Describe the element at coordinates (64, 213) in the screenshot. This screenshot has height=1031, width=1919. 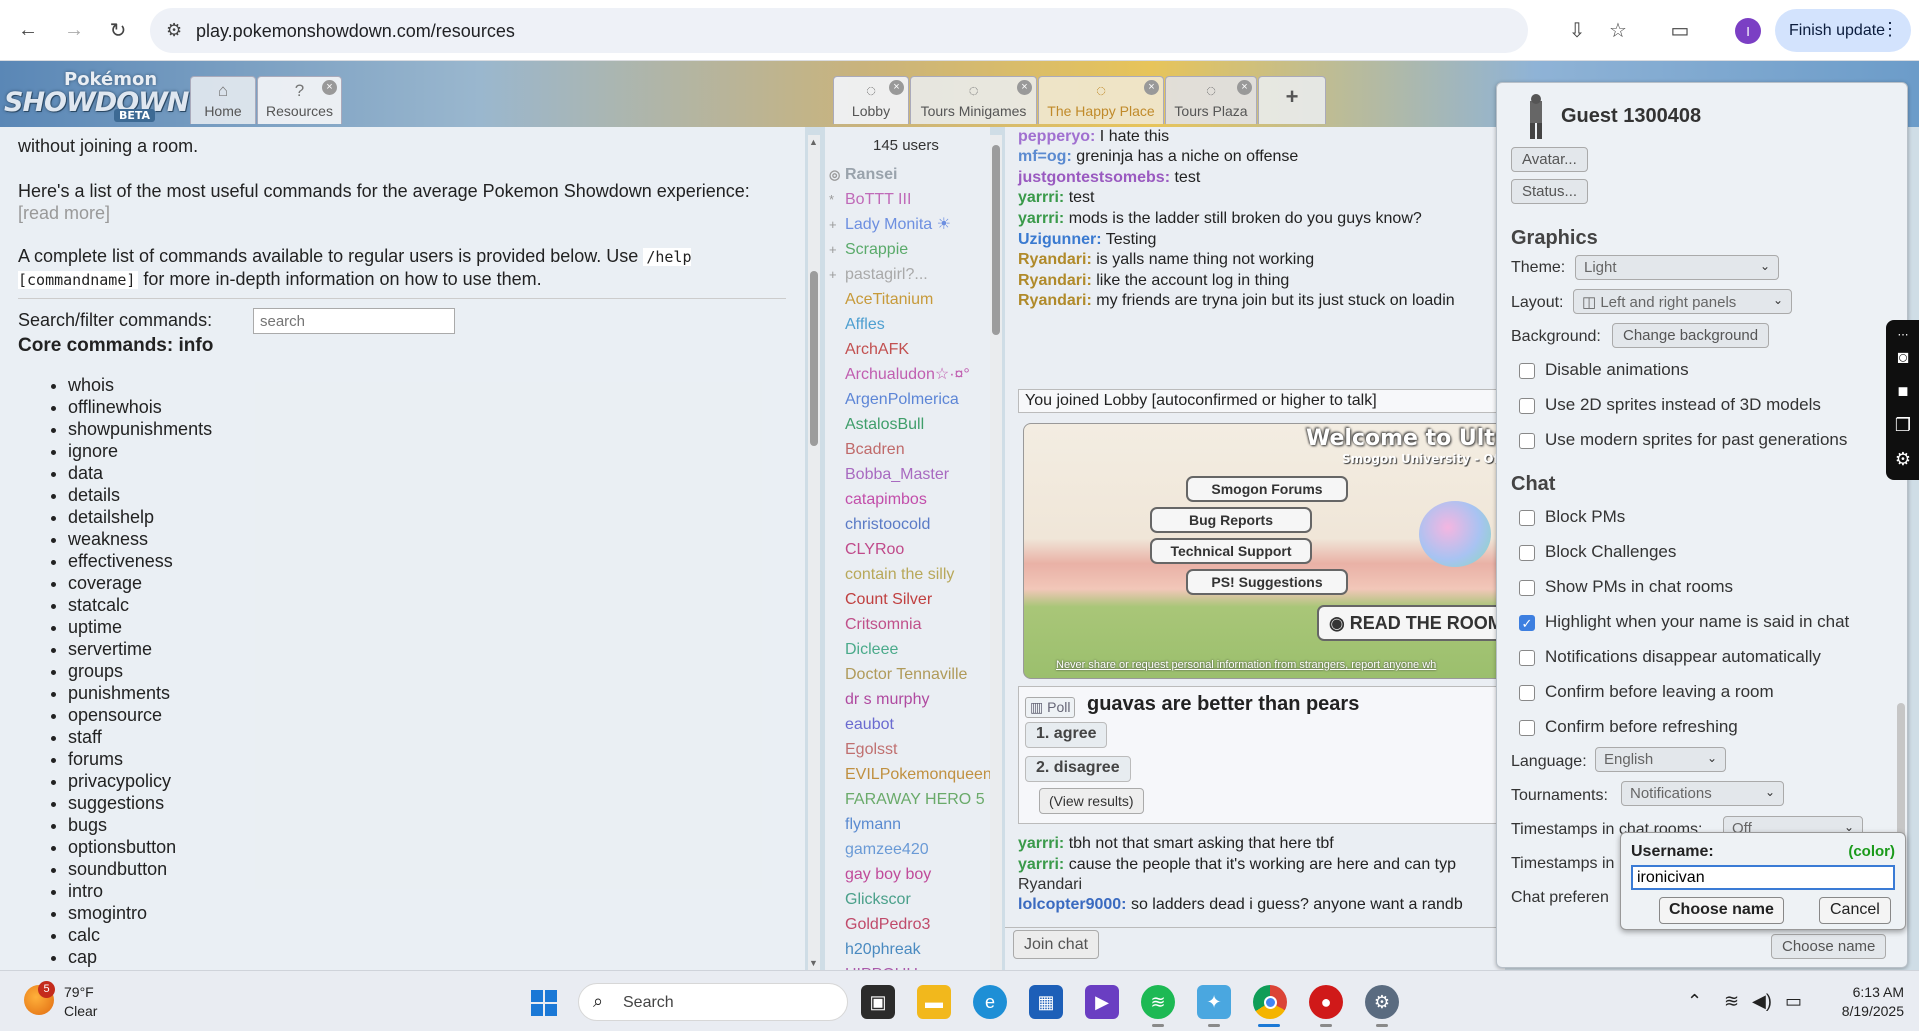
I see `read-more-link: [read more]` at that location.